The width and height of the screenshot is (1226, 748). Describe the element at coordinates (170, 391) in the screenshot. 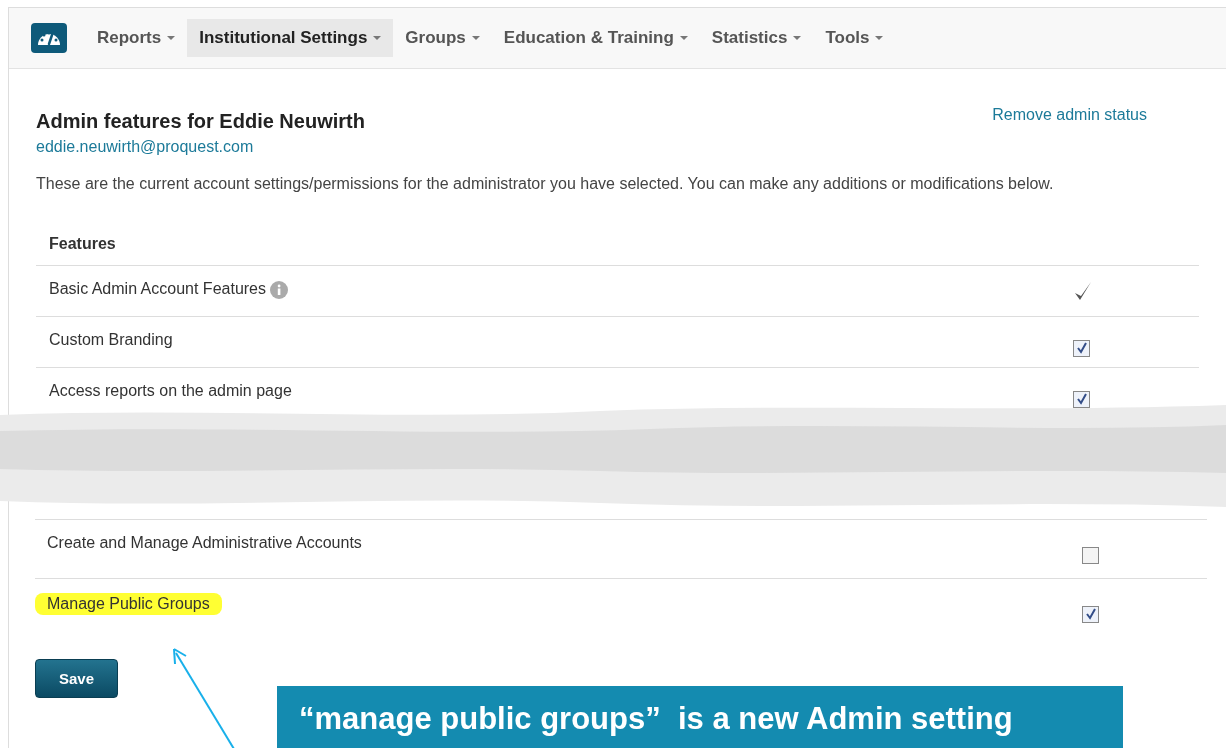

I see `feature-label: Access reports on the admin page` at that location.